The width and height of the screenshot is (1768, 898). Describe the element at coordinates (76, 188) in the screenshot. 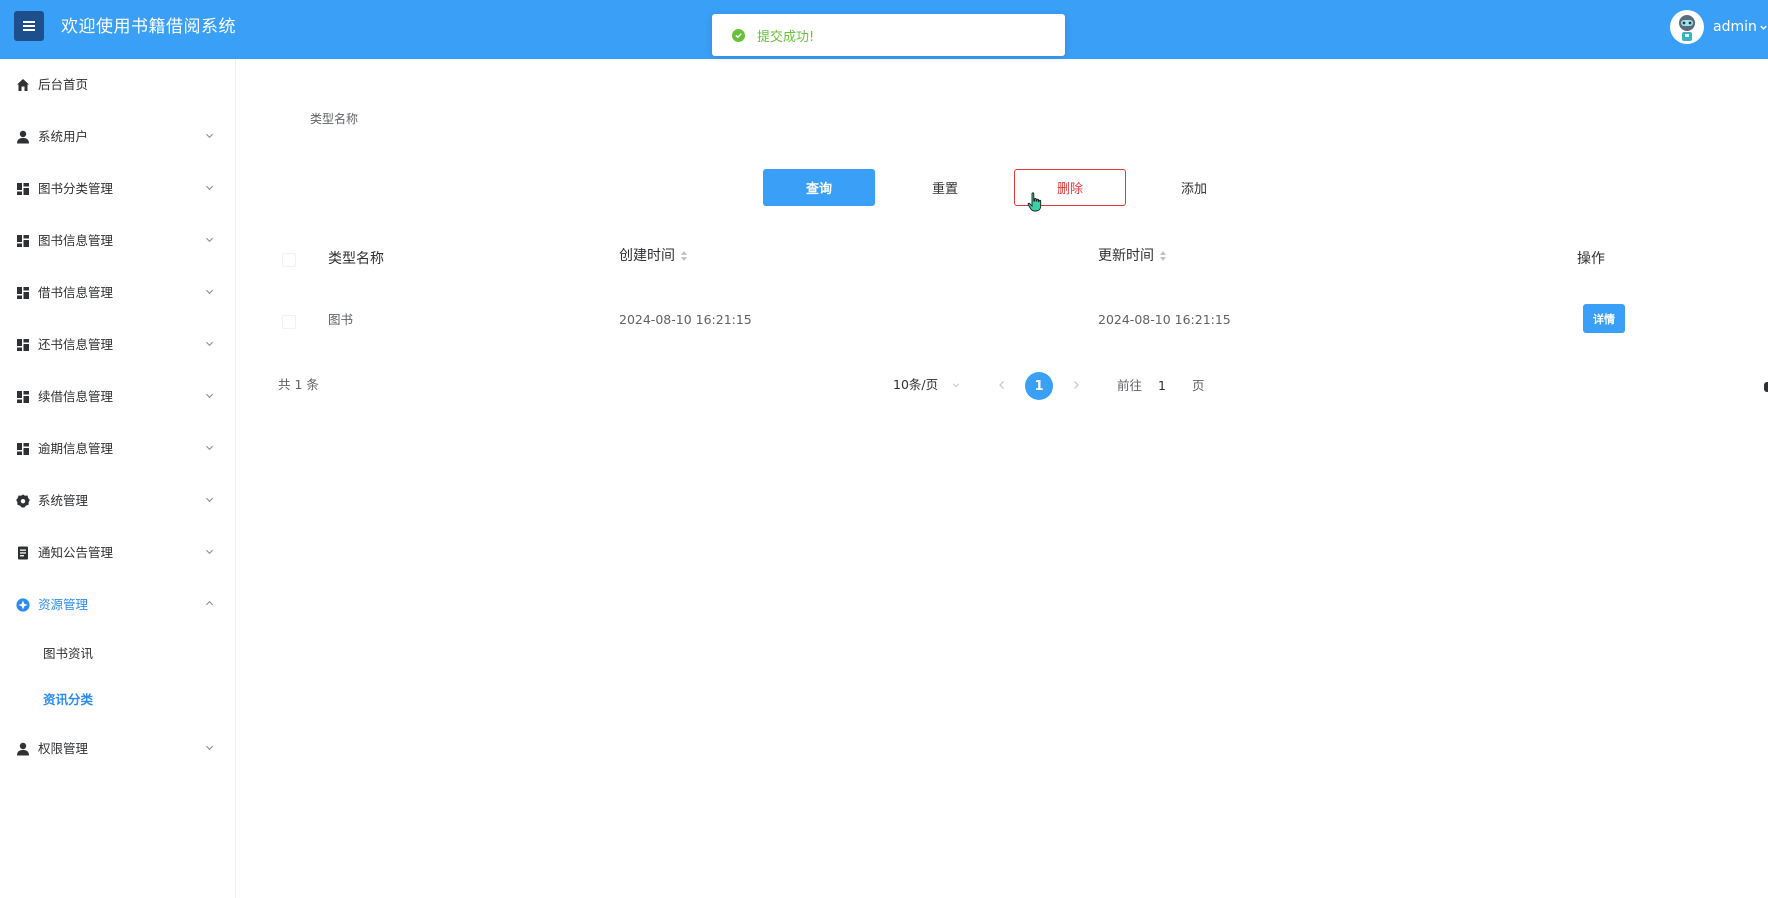

I see `sidebar-item-label: 图书分类管理` at that location.